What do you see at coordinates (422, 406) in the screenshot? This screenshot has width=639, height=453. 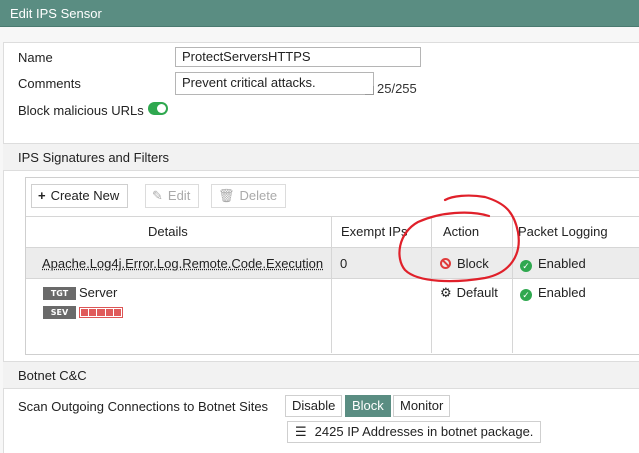 I see `botnet-monitor-option: Monitor` at bounding box center [422, 406].